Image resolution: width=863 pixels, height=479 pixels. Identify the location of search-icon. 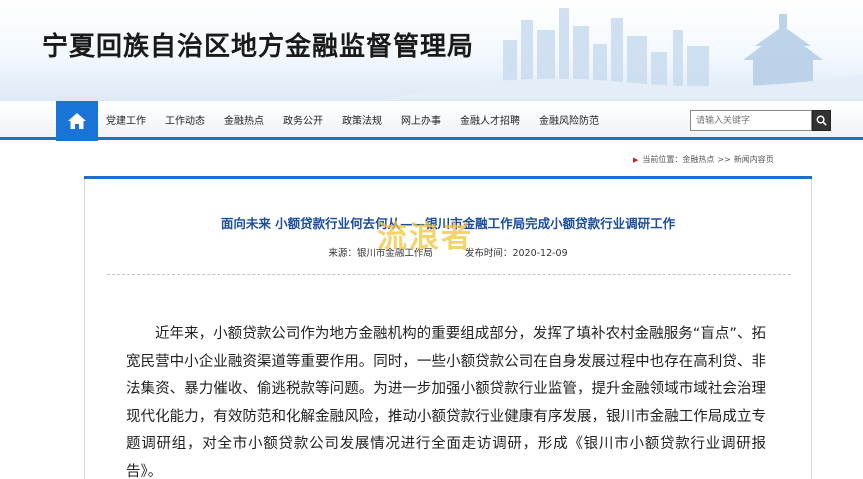
(821, 120).